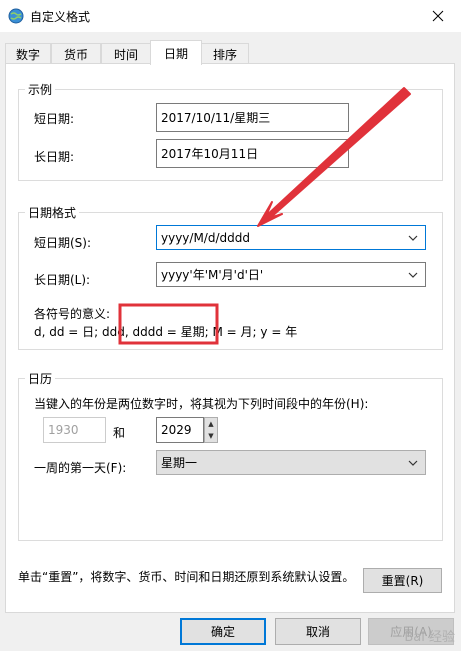 Image resolution: width=461 pixels, height=651 pixels. What do you see at coordinates (429, 637) in the screenshot?
I see `watermark: Bai 经验` at bounding box center [429, 637].